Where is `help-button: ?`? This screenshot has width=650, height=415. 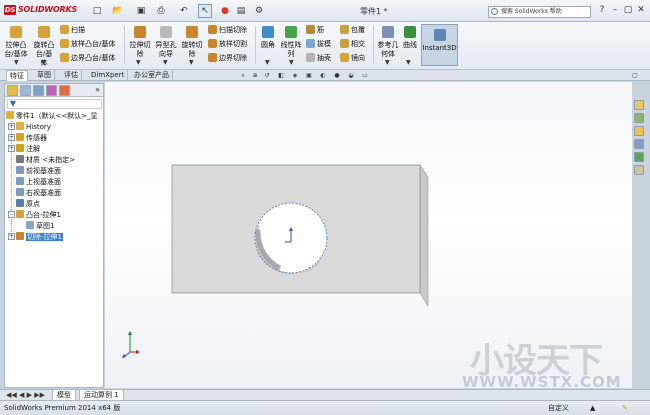
help-button: ? is located at coordinates (602, 11).